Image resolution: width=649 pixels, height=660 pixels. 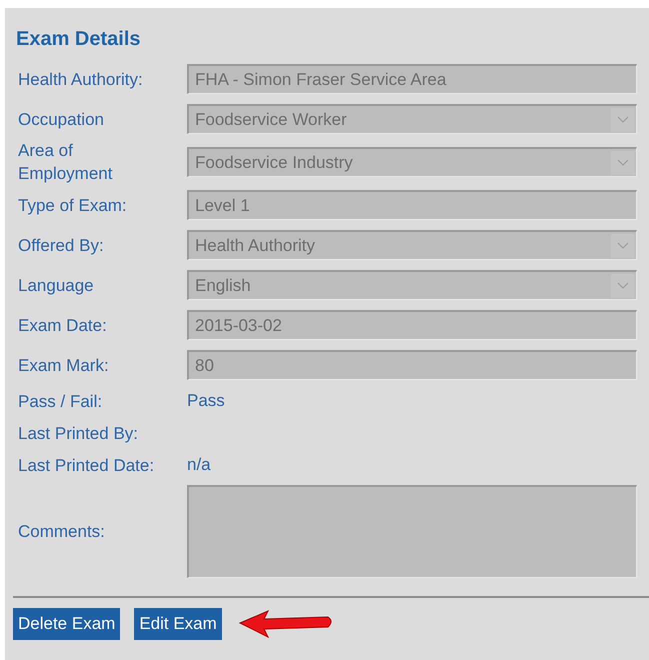 I want to click on text-field: 80, so click(x=412, y=365).